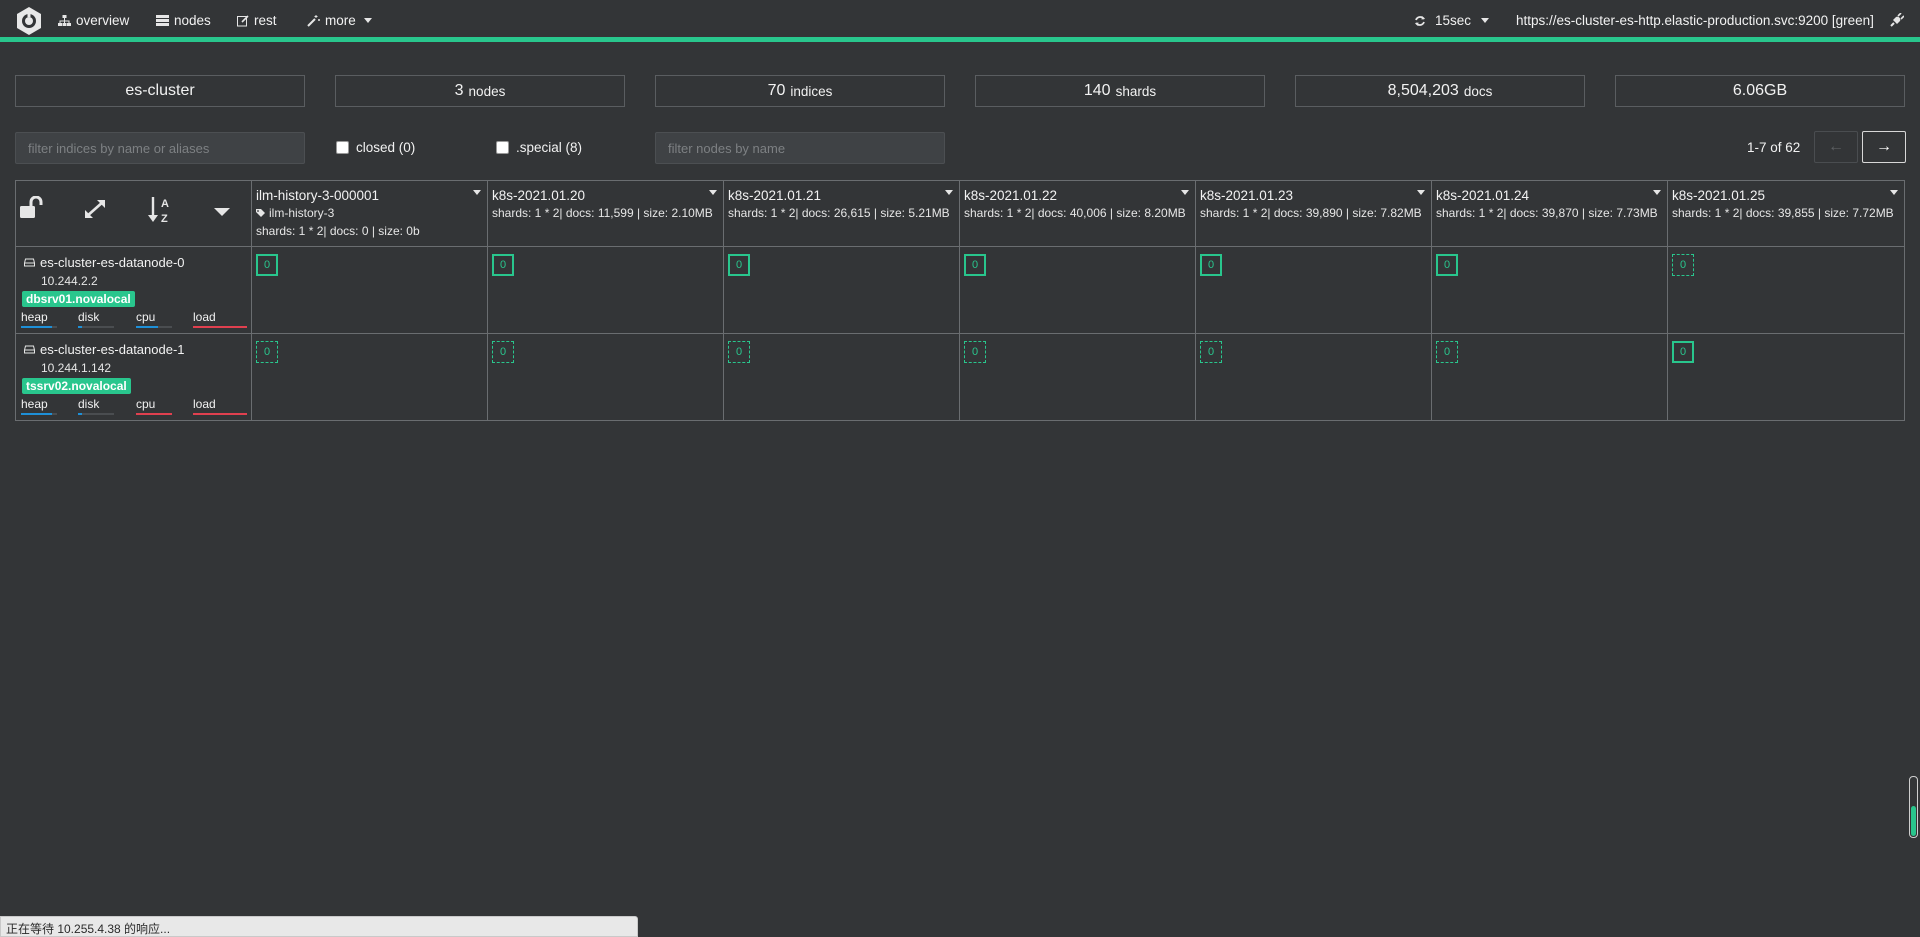 Image resolution: width=1920 pixels, height=937 pixels. I want to click on dropdown-caret-icon, so click(222, 212).